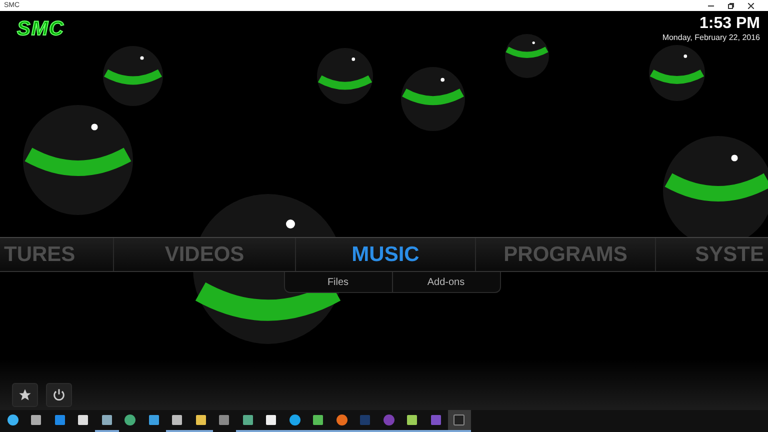 The height and width of the screenshot is (432, 768). Describe the element at coordinates (338, 282) in the screenshot. I see `submenu-item: Files` at that location.